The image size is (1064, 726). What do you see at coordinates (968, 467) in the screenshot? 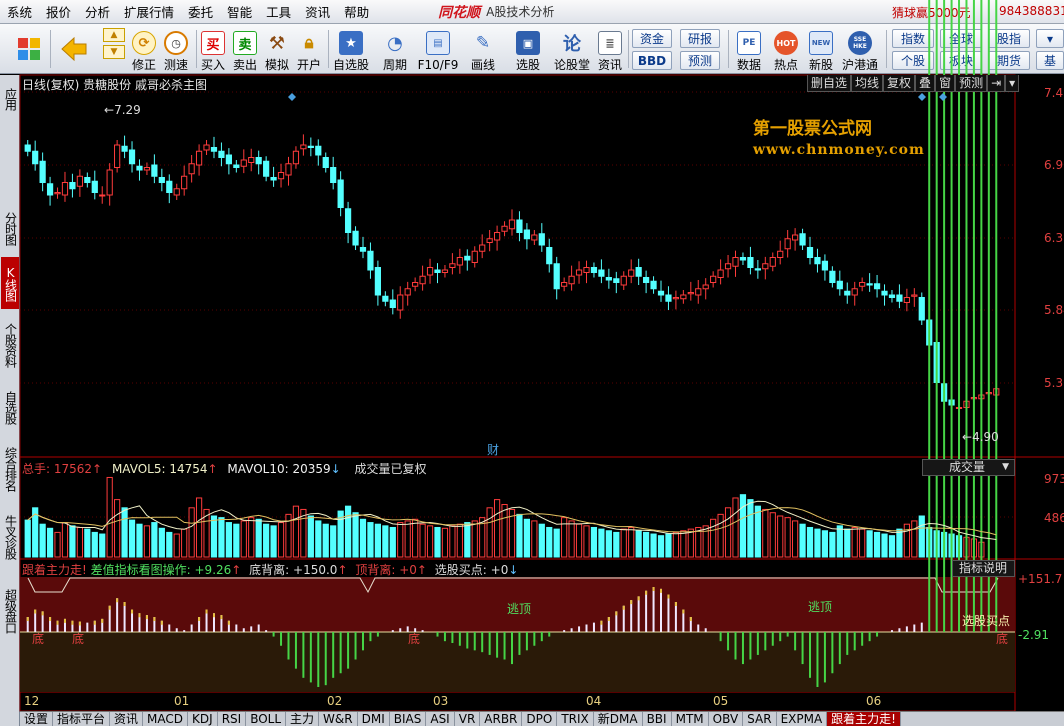
I see `volume-indicator-select: 成交量 ▼` at bounding box center [968, 467].